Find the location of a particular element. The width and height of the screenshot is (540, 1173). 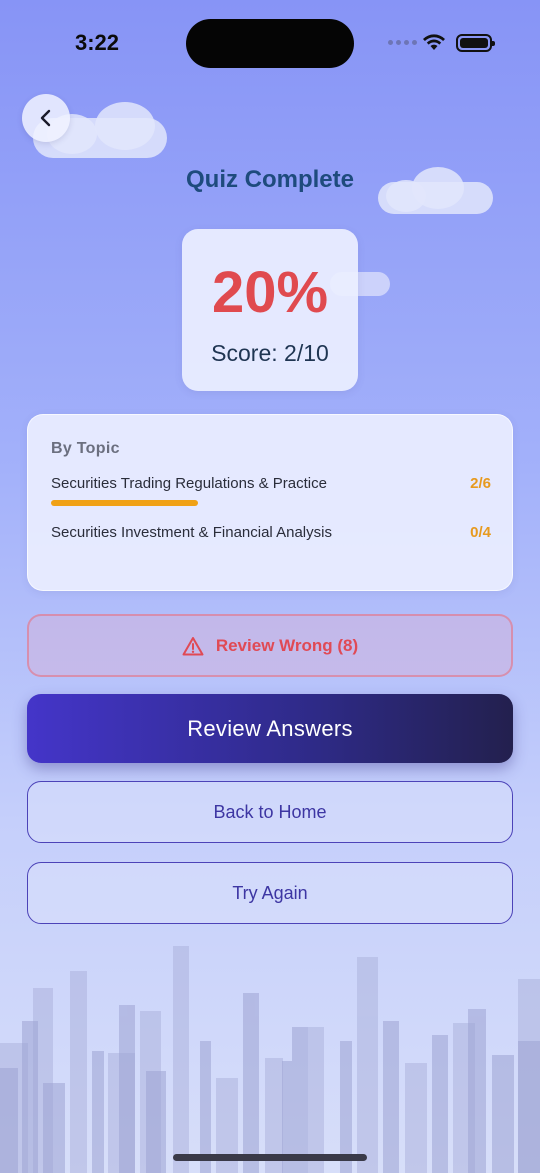

home-indicator is located at coordinates (270, 1157).